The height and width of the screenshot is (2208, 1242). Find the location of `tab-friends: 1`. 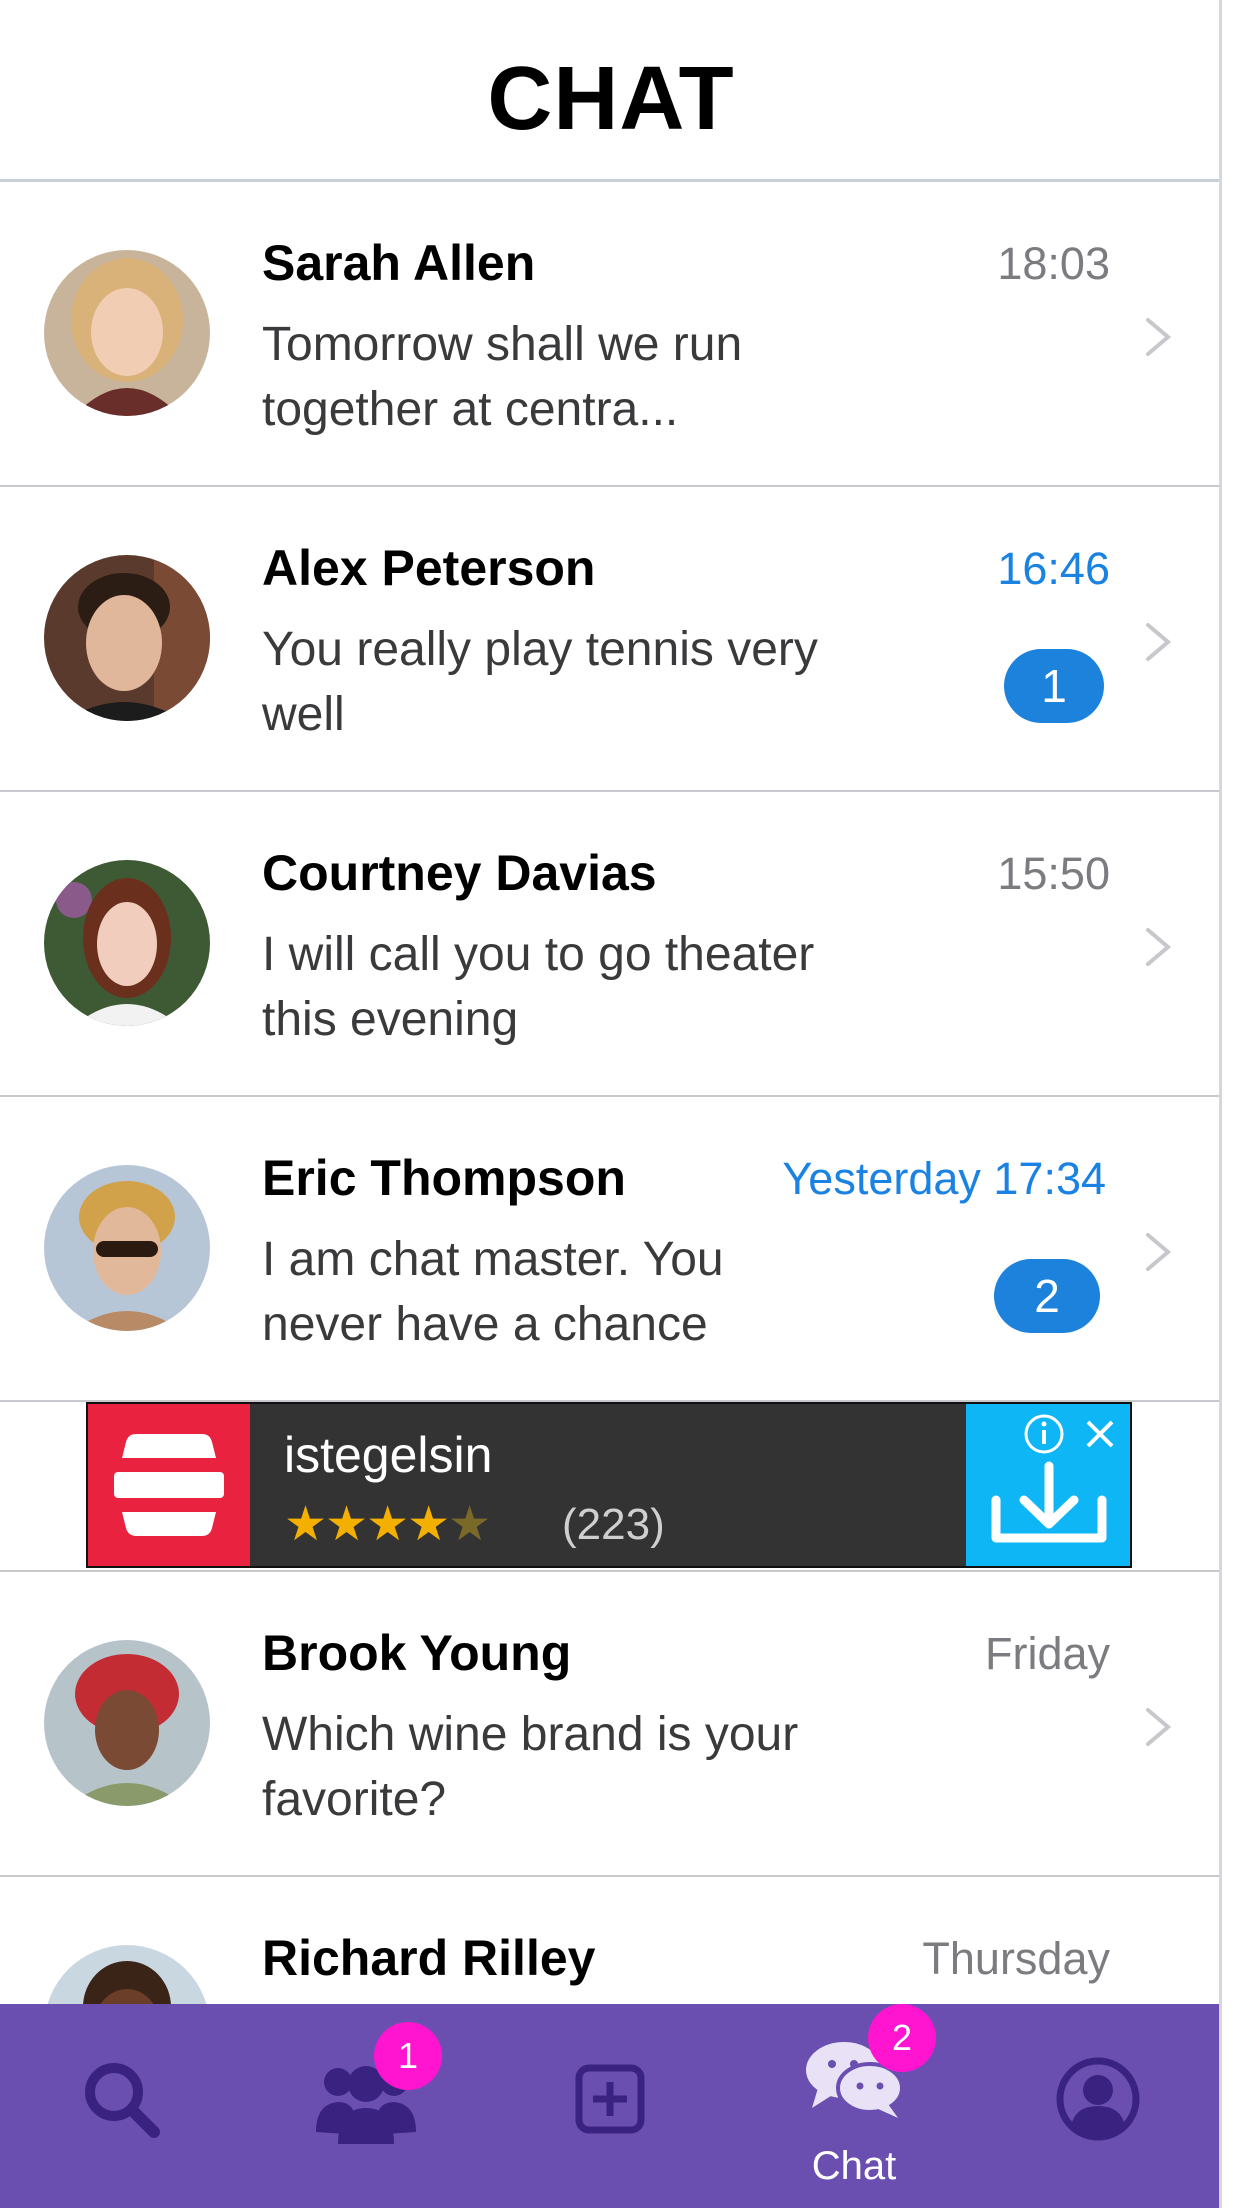

tab-friends: 1 is located at coordinates (366, 2106).